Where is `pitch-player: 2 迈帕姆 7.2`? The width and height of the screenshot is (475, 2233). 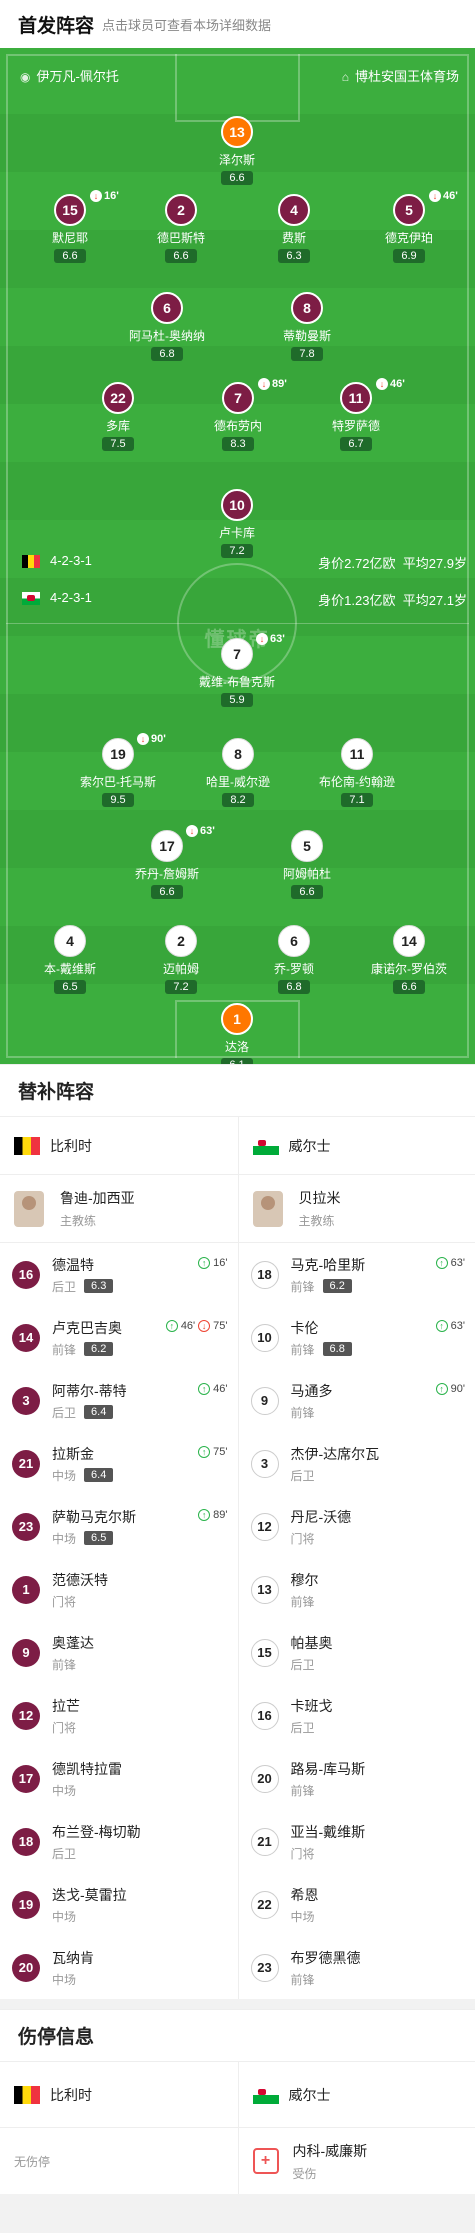 pitch-player: 2 迈帕姆 7.2 is located at coordinates (181, 960).